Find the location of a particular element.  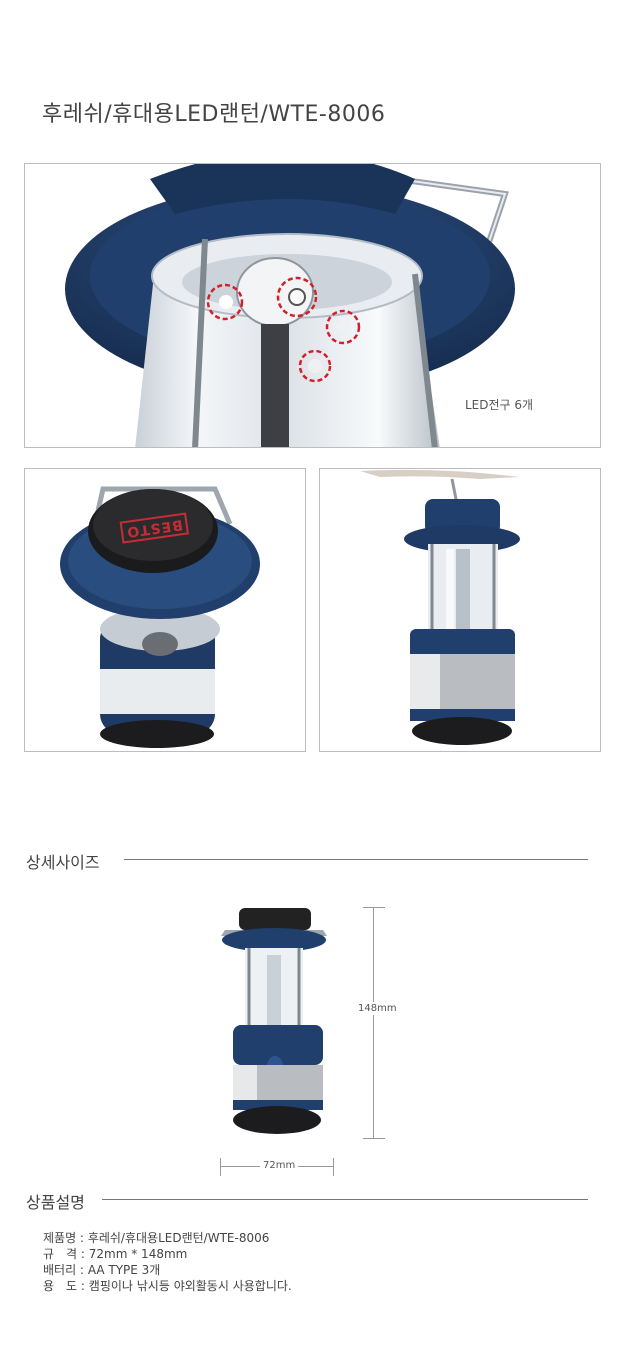

width-dimension-tick-left is located at coordinates (220, 1167).